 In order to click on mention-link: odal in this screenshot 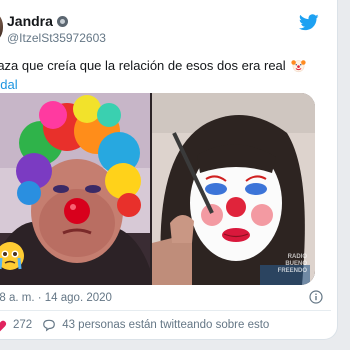, I will do `click(9, 84)`.